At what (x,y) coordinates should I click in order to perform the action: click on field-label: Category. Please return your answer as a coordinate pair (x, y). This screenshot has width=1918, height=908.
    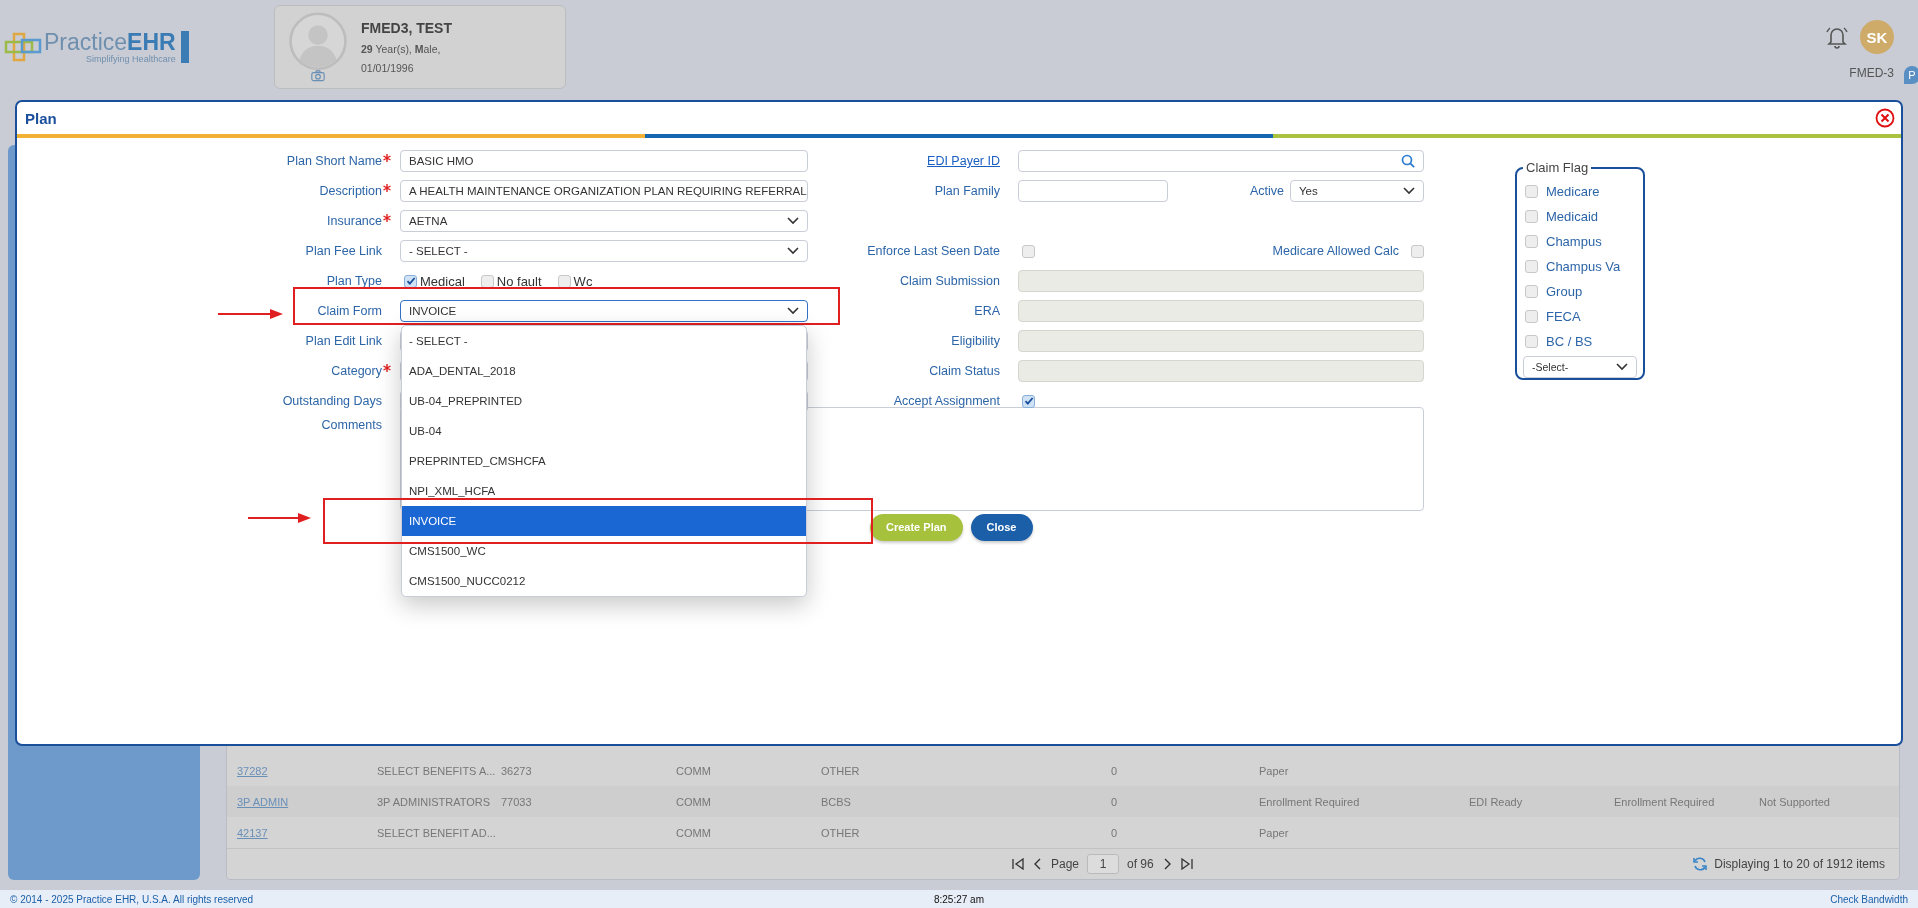
    Looking at the image, I should click on (356, 371).